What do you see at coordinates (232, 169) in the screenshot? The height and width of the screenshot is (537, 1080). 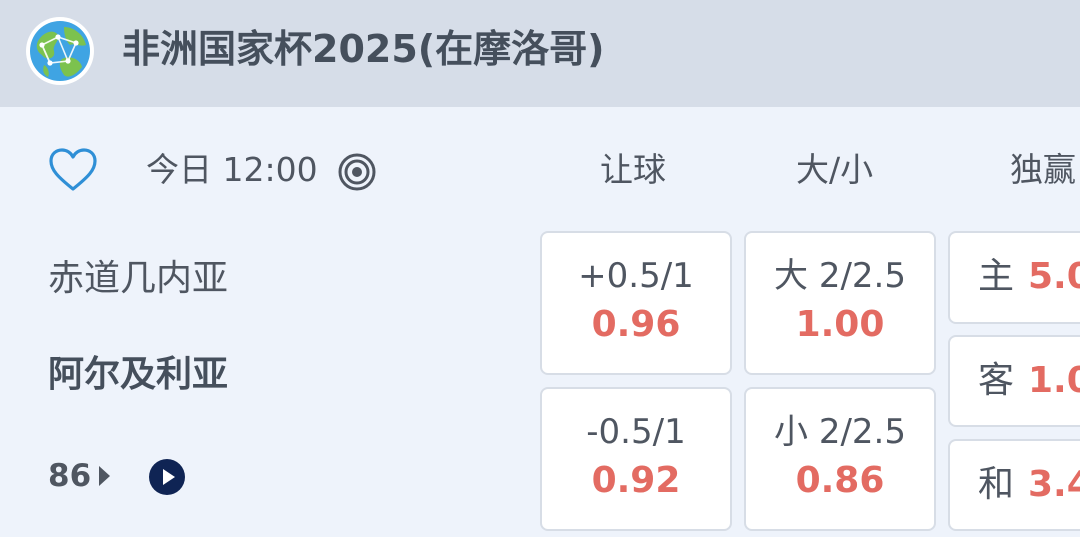 I see `match-time: 今日 12:00` at bounding box center [232, 169].